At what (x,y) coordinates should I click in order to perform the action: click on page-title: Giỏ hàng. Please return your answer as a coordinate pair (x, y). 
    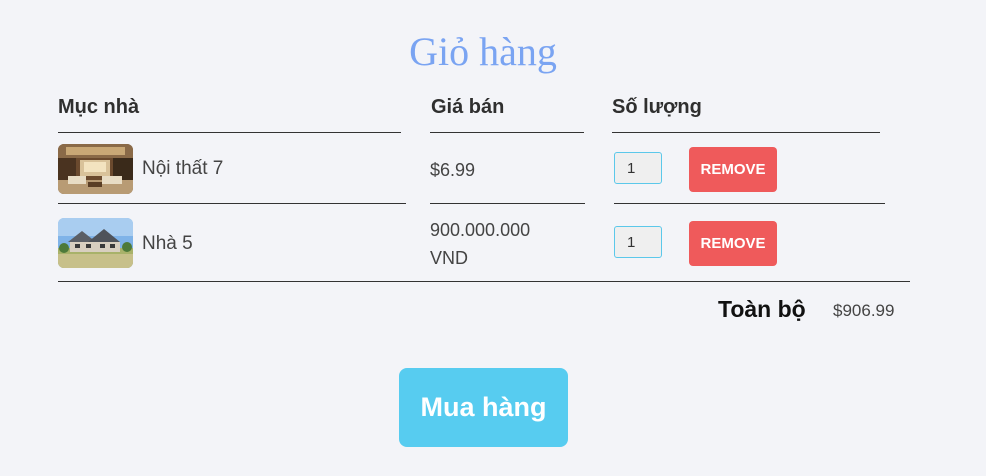
    Looking at the image, I should click on (483, 51).